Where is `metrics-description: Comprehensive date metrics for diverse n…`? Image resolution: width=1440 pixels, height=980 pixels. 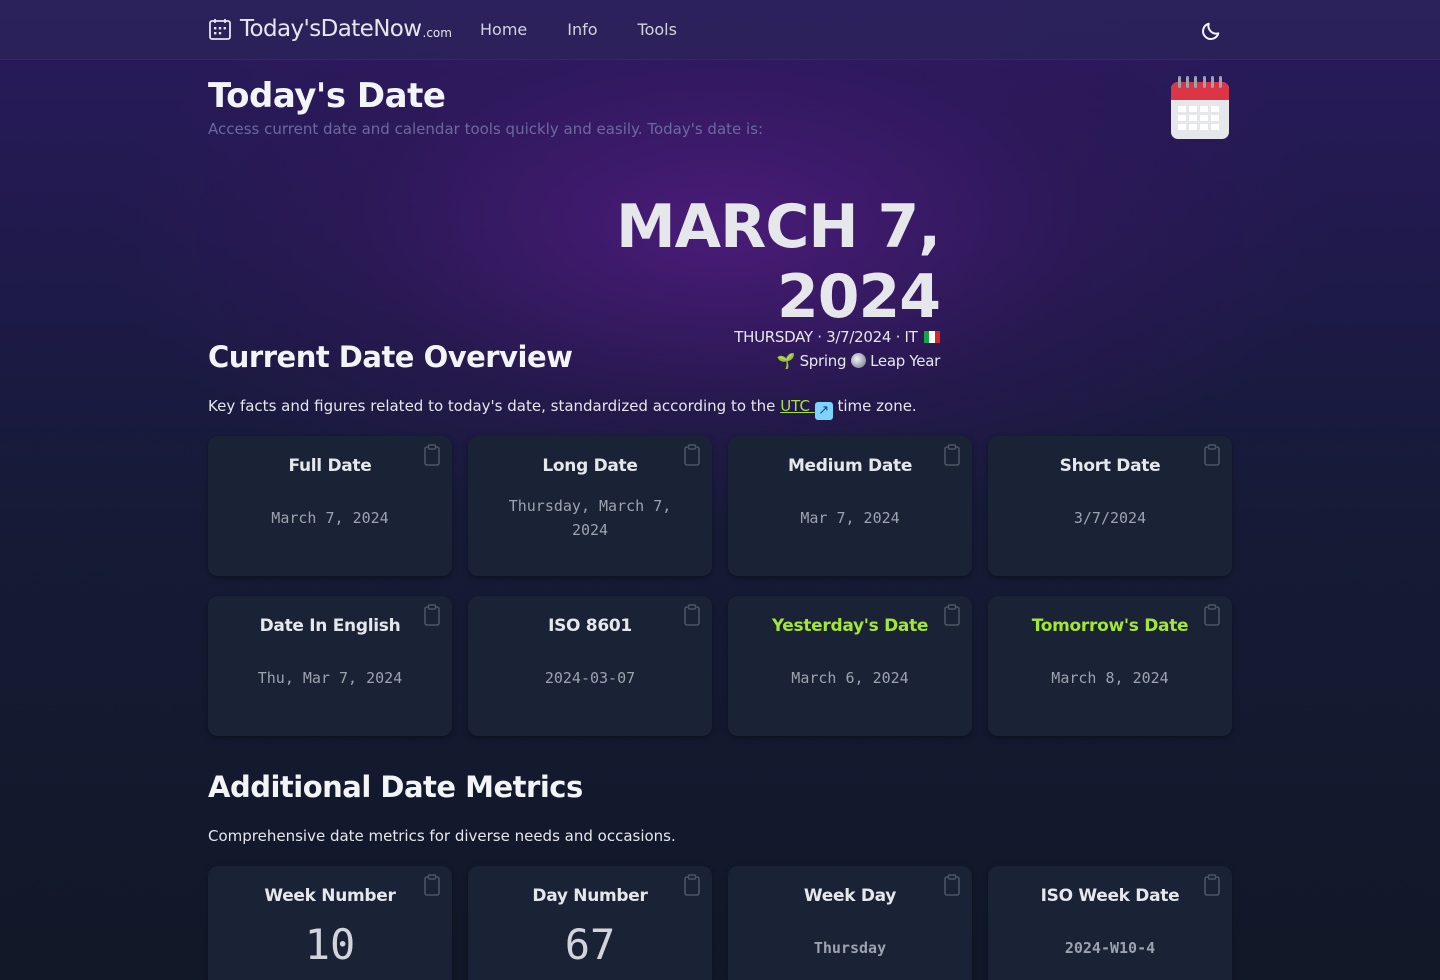 metrics-description: Comprehensive date metrics for diverse n… is located at coordinates (442, 836).